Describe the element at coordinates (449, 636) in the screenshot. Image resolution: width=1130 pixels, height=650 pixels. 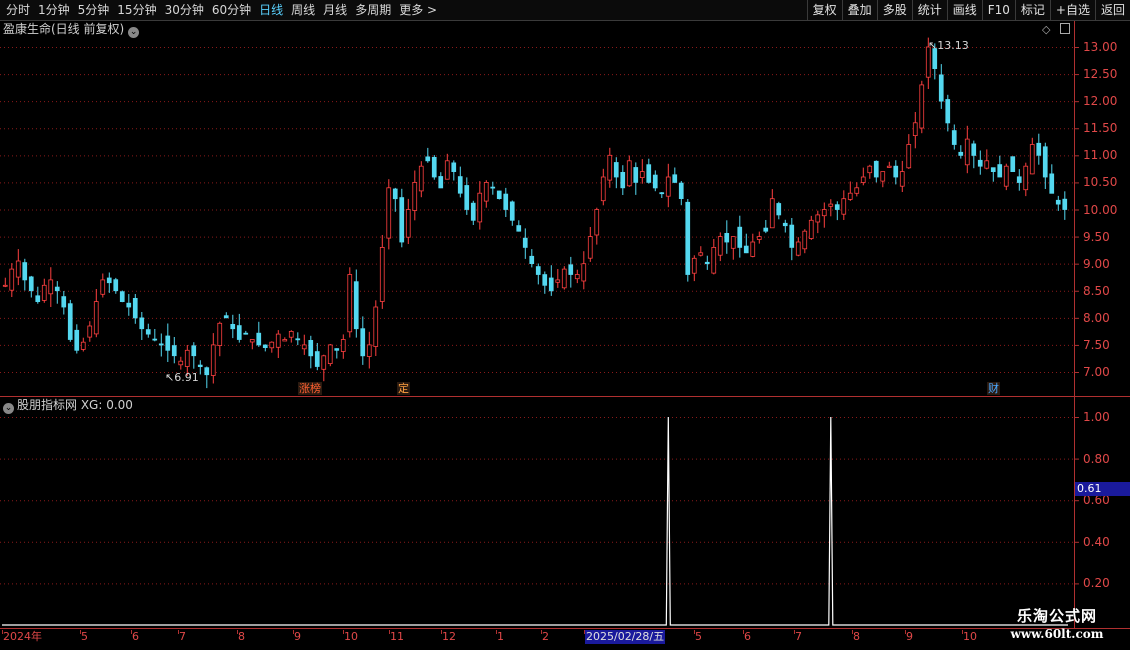
I see `date-tick-label: 12` at that location.